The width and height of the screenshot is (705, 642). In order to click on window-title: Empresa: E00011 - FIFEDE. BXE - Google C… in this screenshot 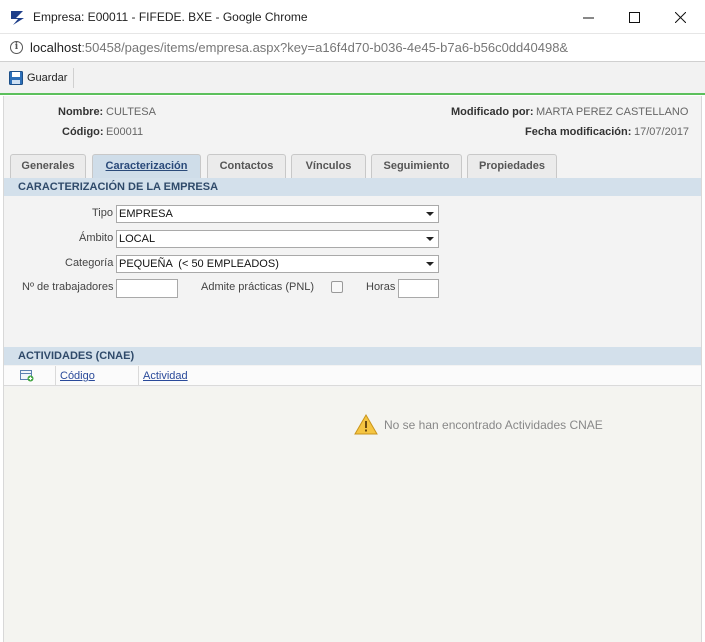, I will do `click(170, 17)`.